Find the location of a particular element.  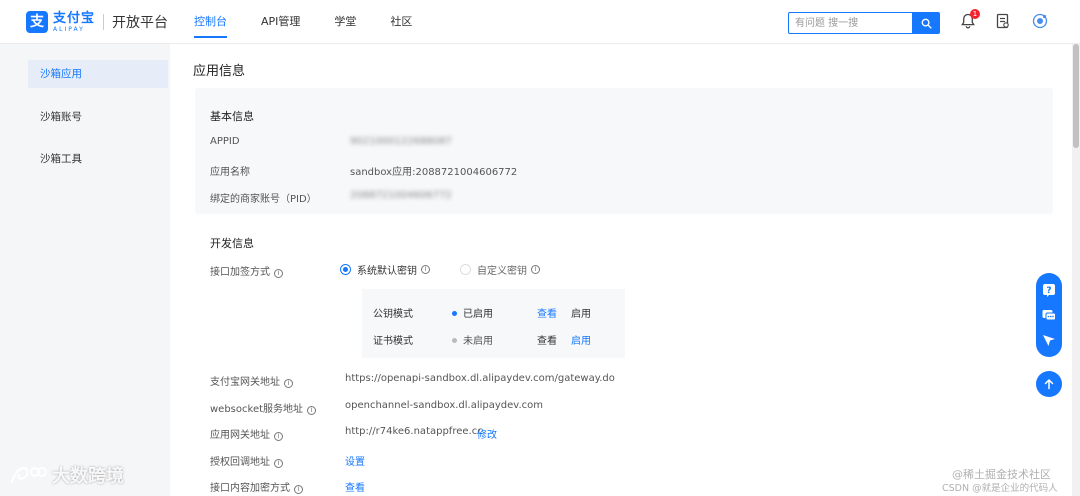

public-key-status: 已启用 is located at coordinates (472, 312).